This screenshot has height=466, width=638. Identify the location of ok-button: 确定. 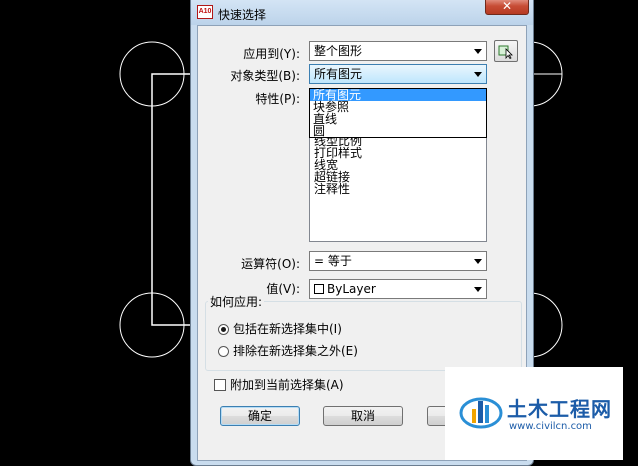
(260, 416).